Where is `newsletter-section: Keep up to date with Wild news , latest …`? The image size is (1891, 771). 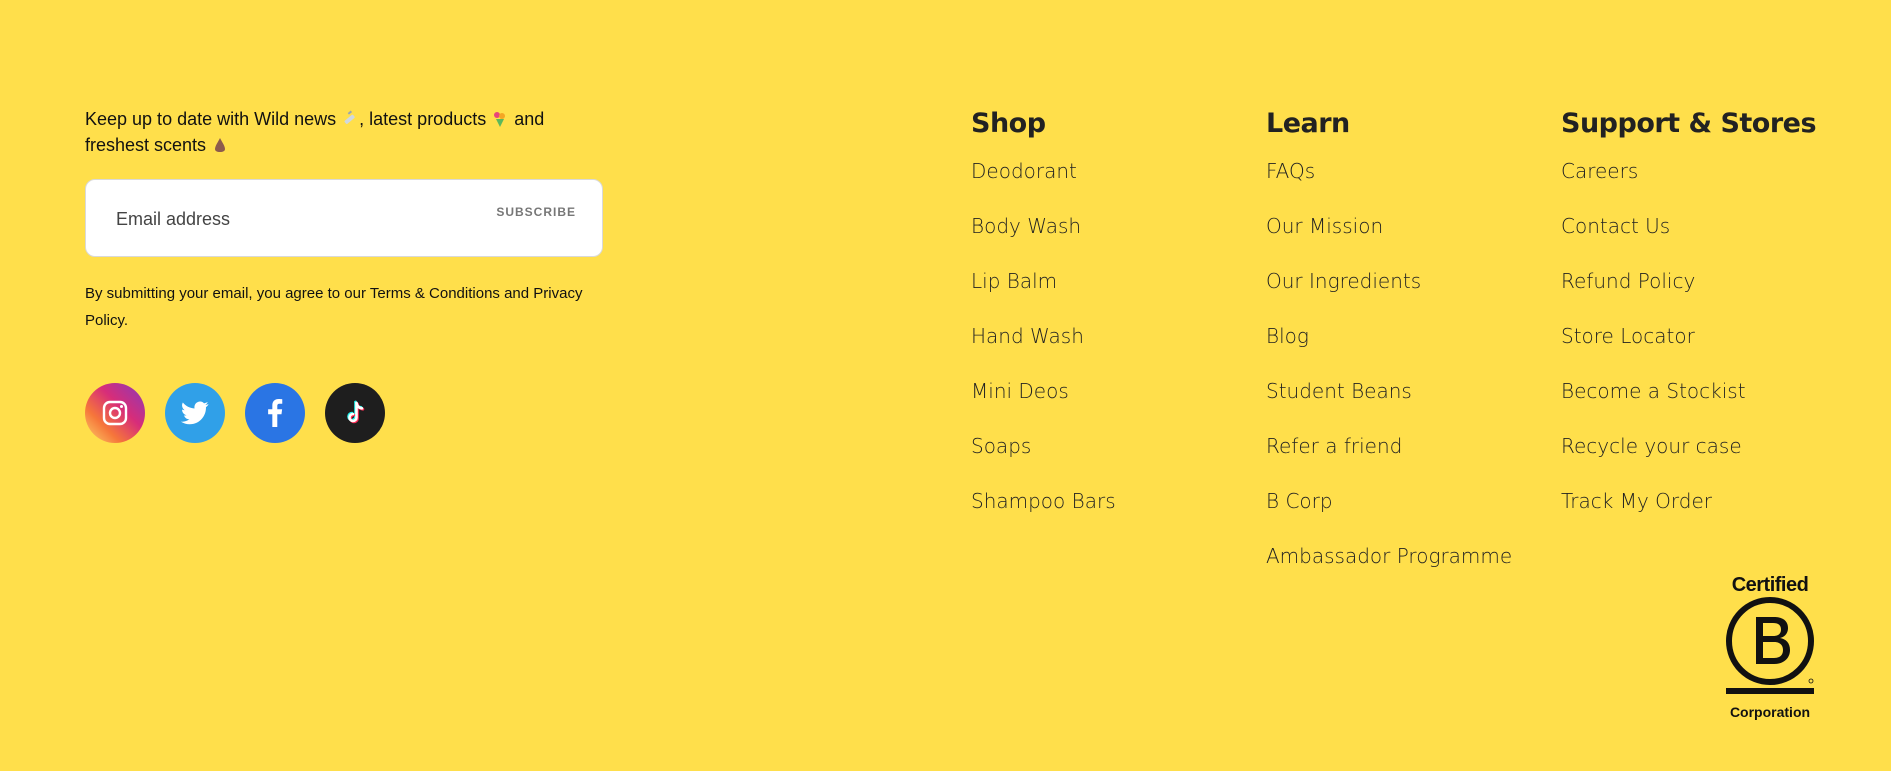 newsletter-section: Keep up to date with Wild news , latest … is located at coordinates (345, 217).